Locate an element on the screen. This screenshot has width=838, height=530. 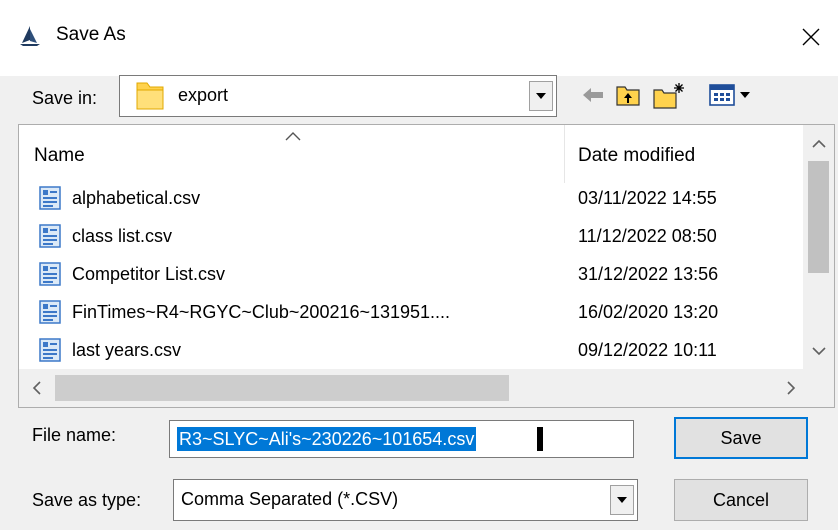
vertical-scroll-thumb is located at coordinates (818, 217).